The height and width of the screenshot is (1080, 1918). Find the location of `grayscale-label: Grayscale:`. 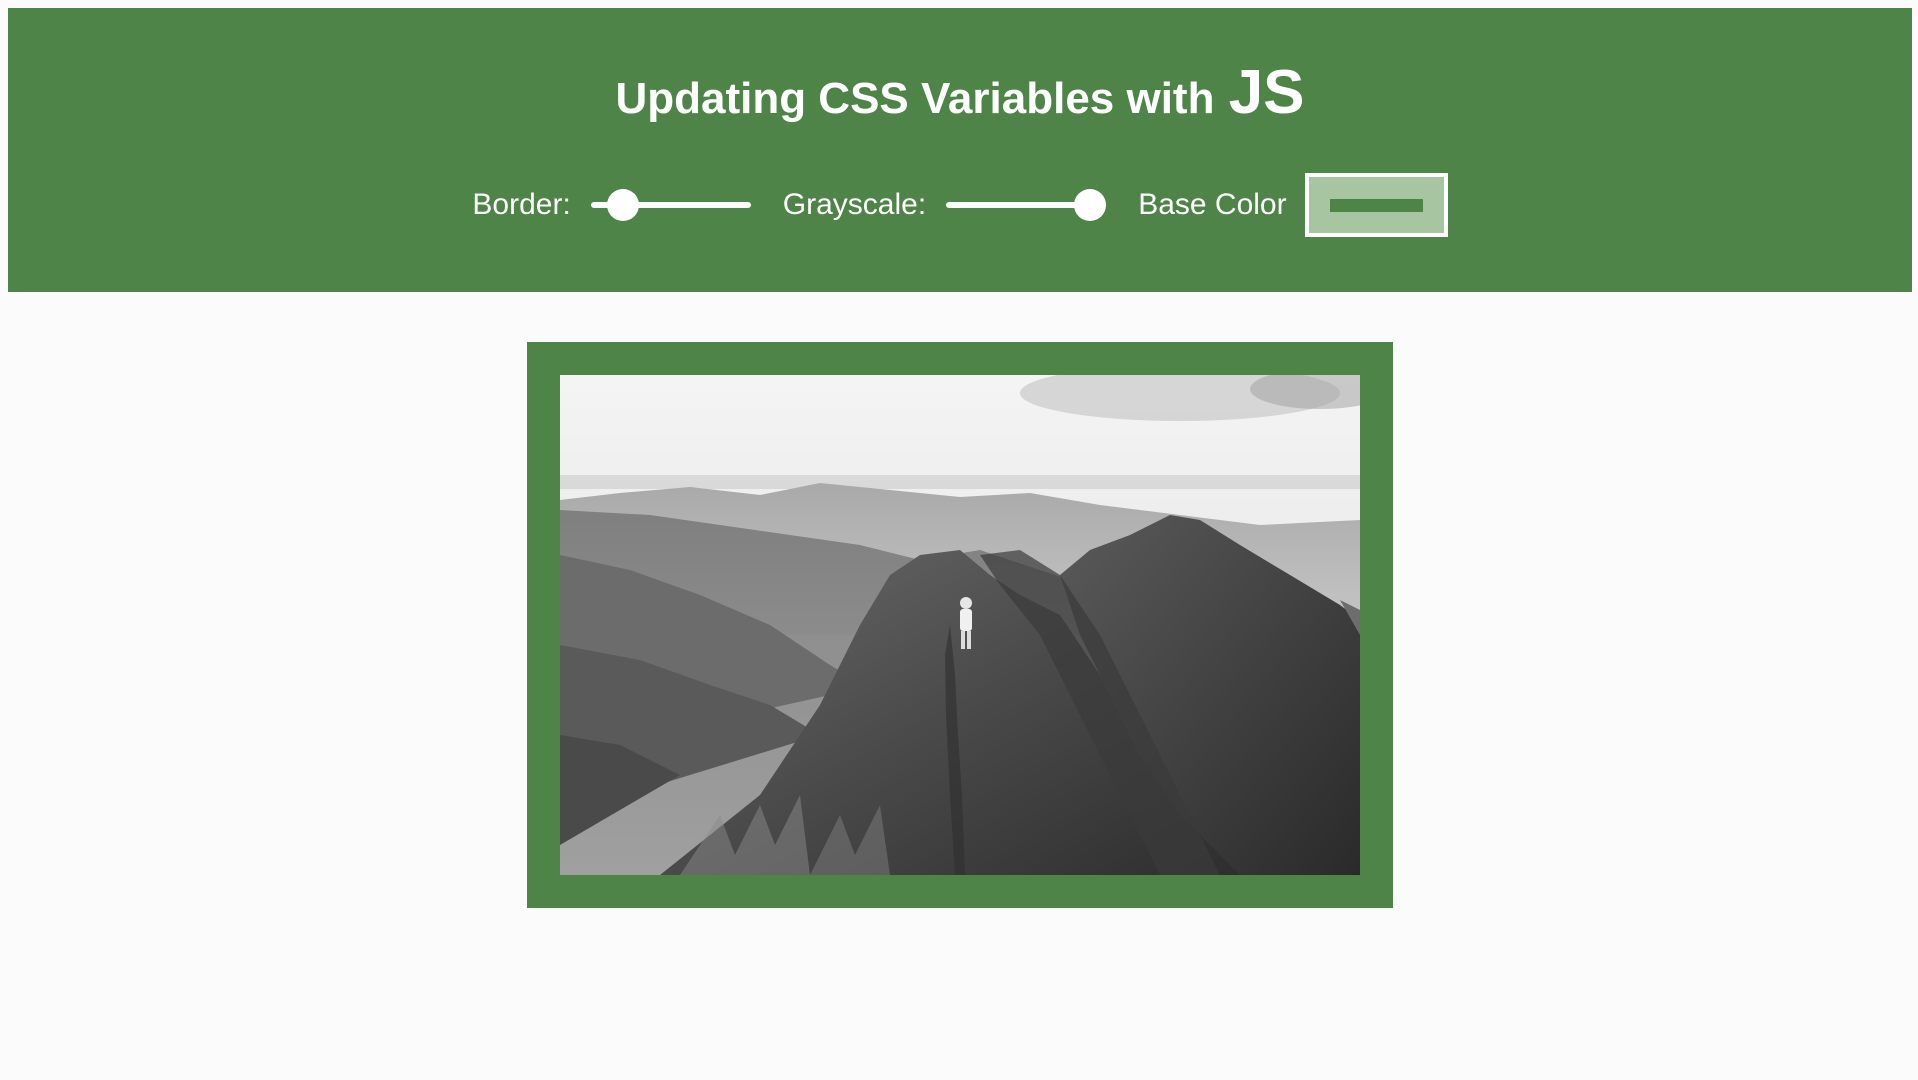

grayscale-label: Grayscale: is located at coordinates (854, 204).